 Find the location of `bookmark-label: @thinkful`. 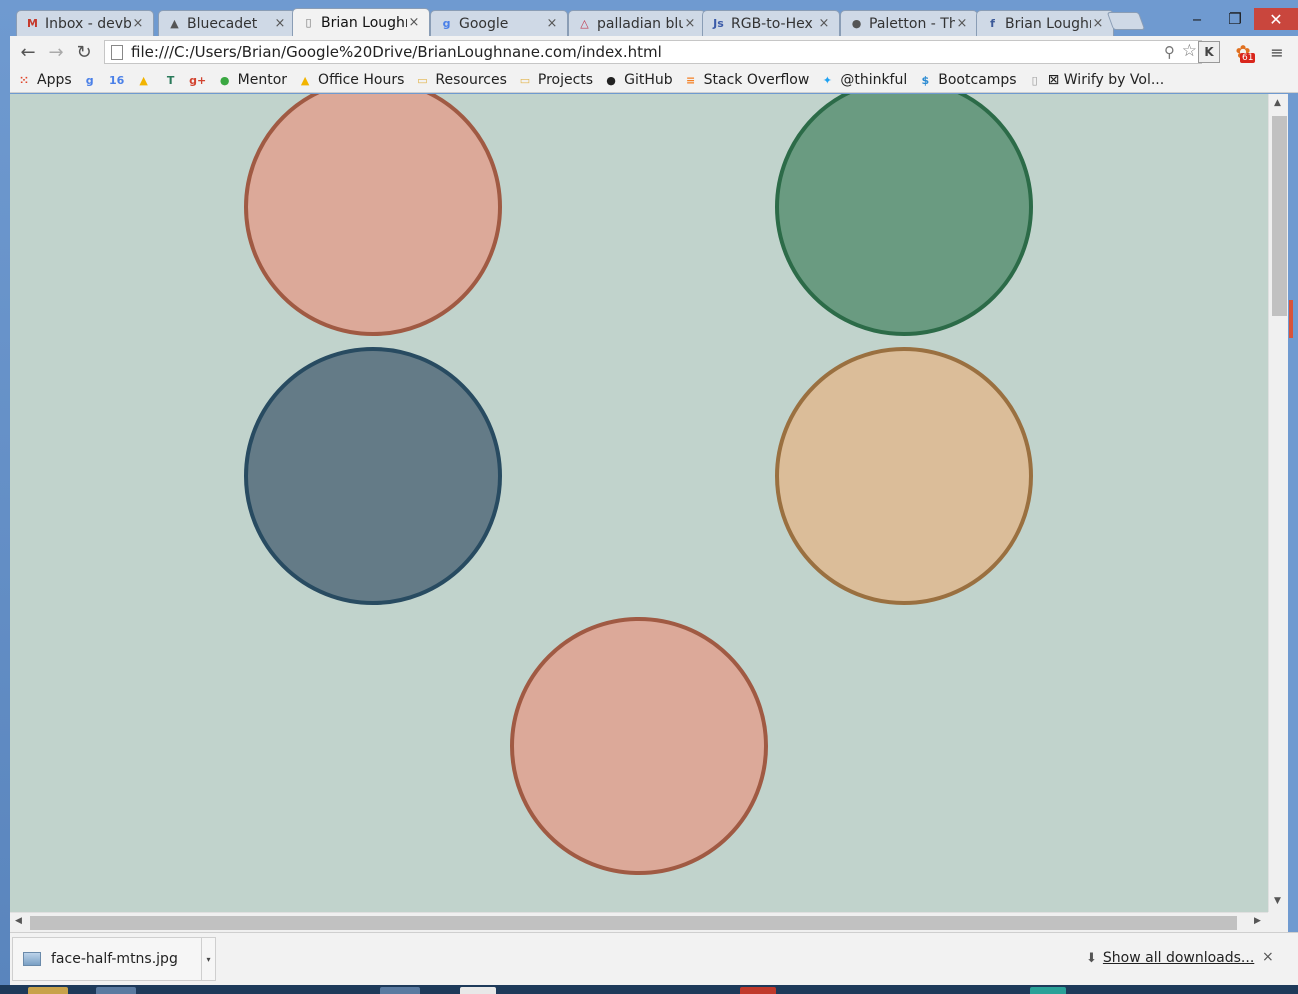

bookmark-label: @thinkful is located at coordinates (874, 80).